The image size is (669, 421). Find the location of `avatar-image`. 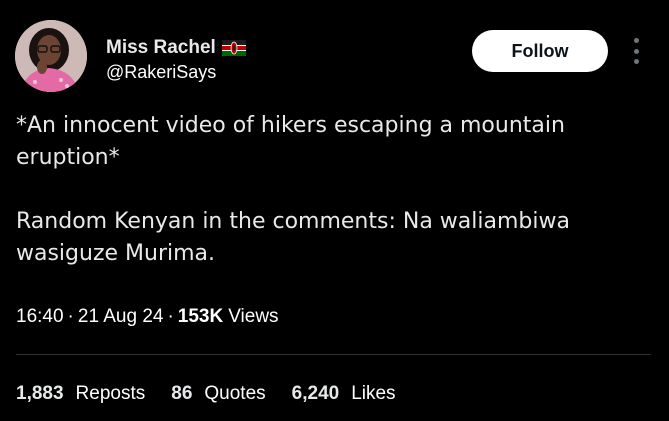

avatar-image is located at coordinates (51, 56).